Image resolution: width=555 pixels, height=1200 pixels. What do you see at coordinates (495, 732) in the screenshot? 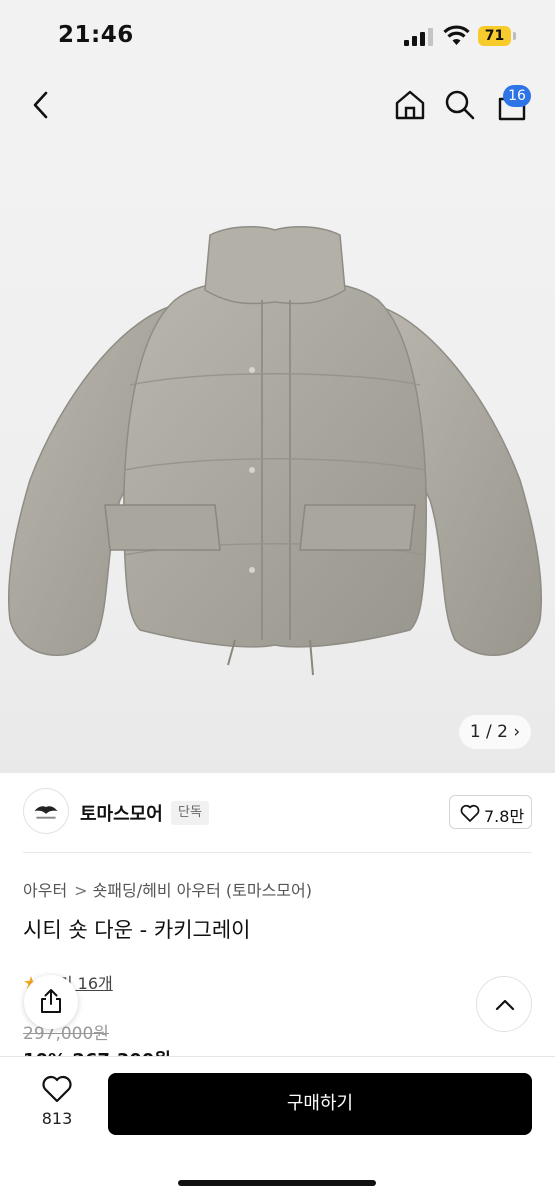
I see `image-pager: 1 / 2 ›` at bounding box center [495, 732].